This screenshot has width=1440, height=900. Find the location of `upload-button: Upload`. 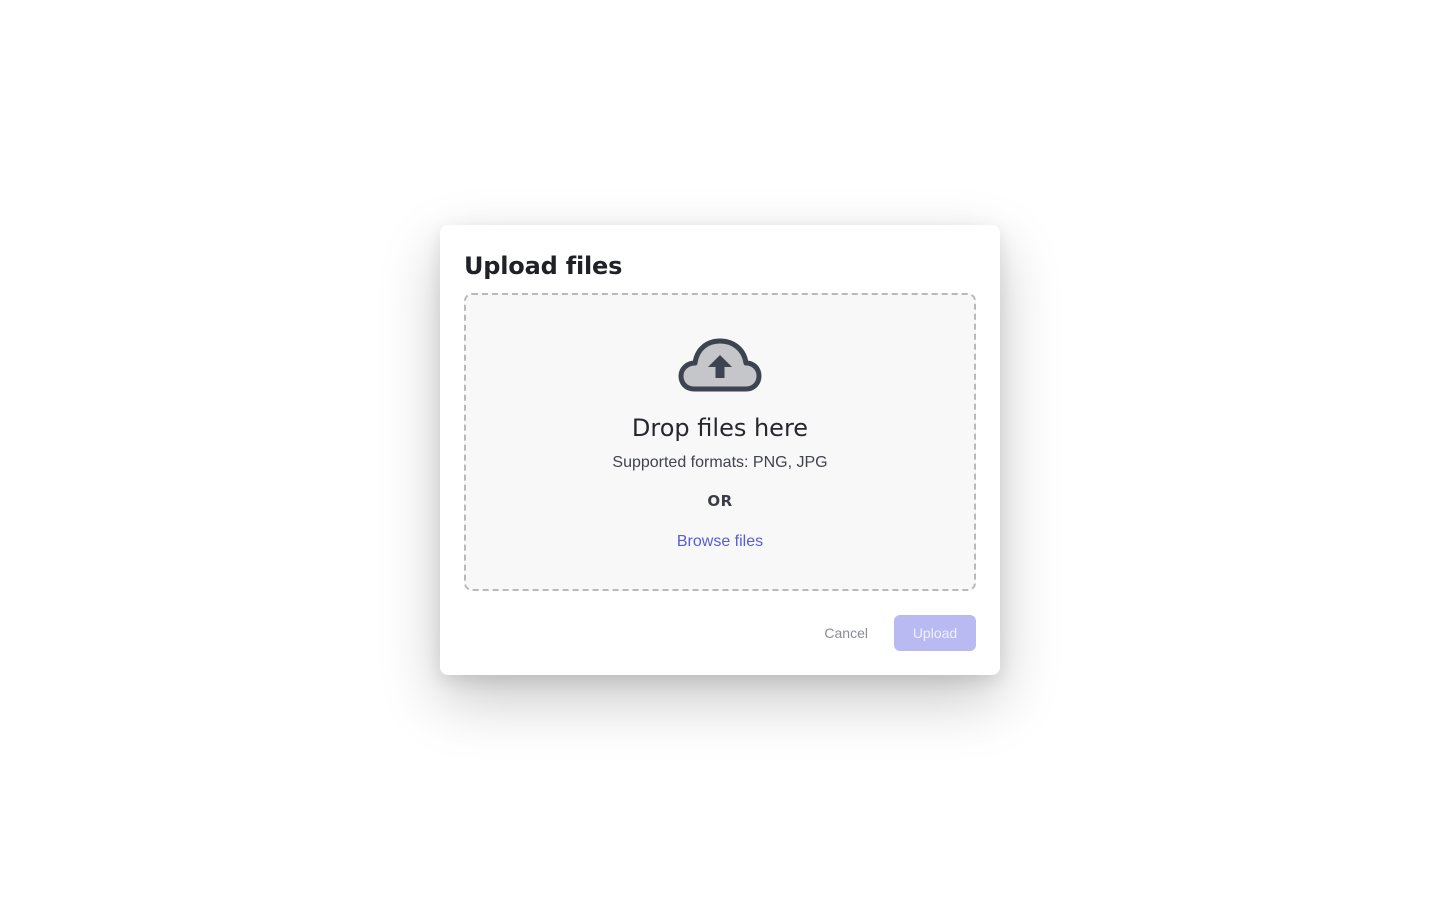

upload-button: Upload is located at coordinates (935, 633).